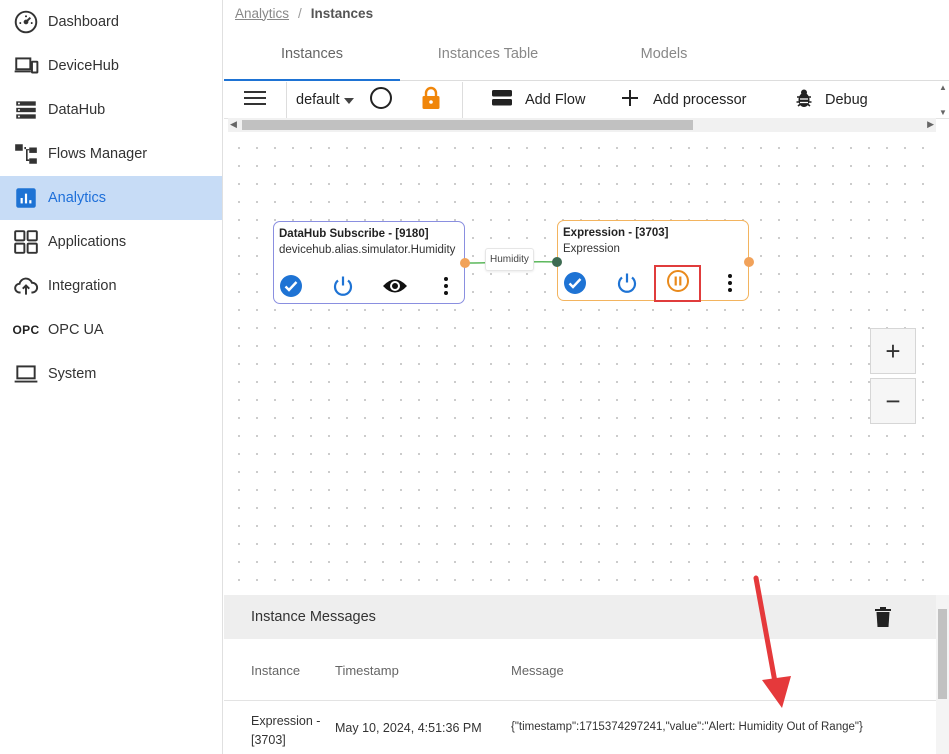 This screenshot has height=754, width=949. Describe the element at coordinates (943, 87) in the screenshot. I see `scroll-up-arrow-icon: ▲` at that location.